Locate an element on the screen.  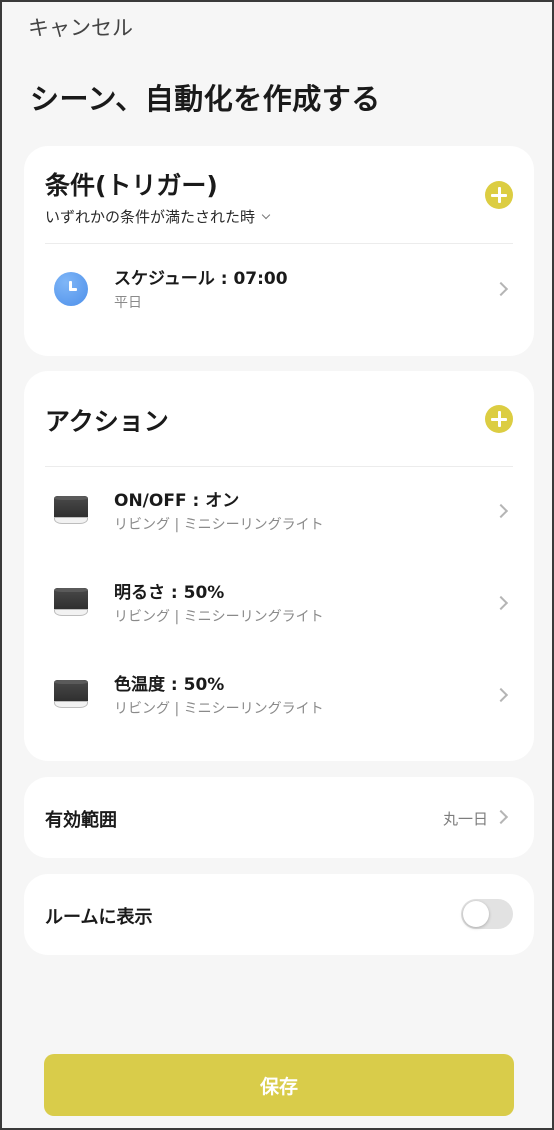
condition-title: 条件(トリガー) is located at coordinates (131, 185).